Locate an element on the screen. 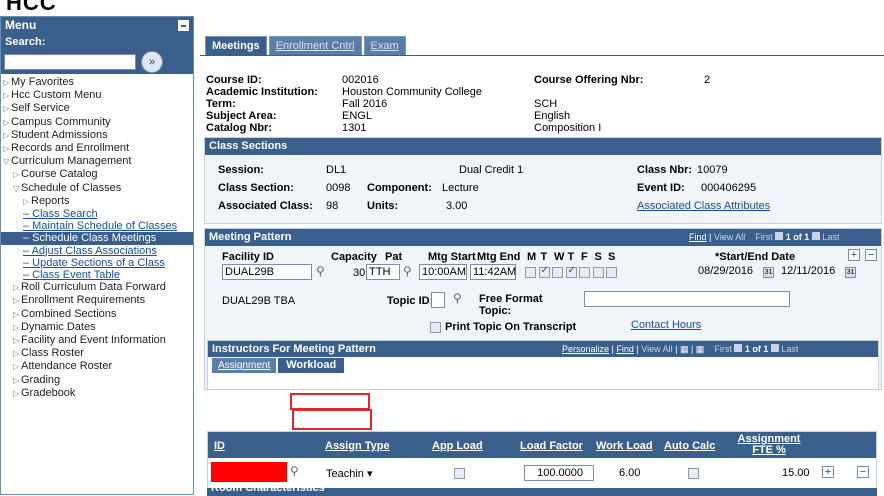 This screenshot has width=884, height=496. col-work-load: Work Load is located at coordinates (624, 446).